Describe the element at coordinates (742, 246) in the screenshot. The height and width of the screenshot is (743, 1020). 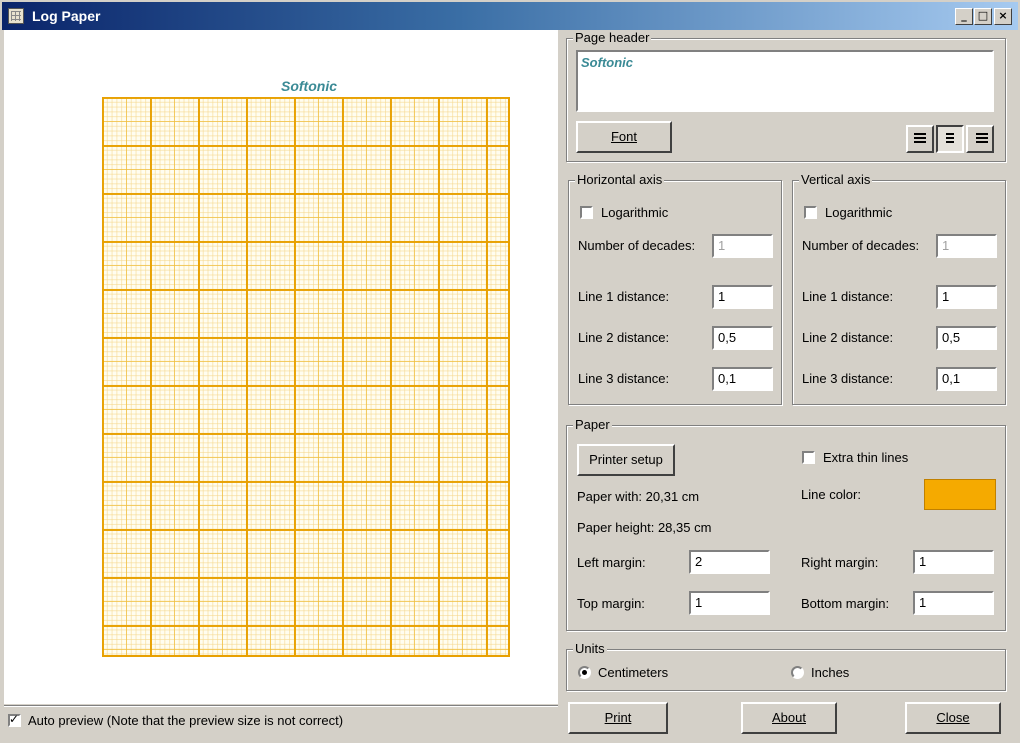
I see `horizontal-decades-input: 1` at that location.